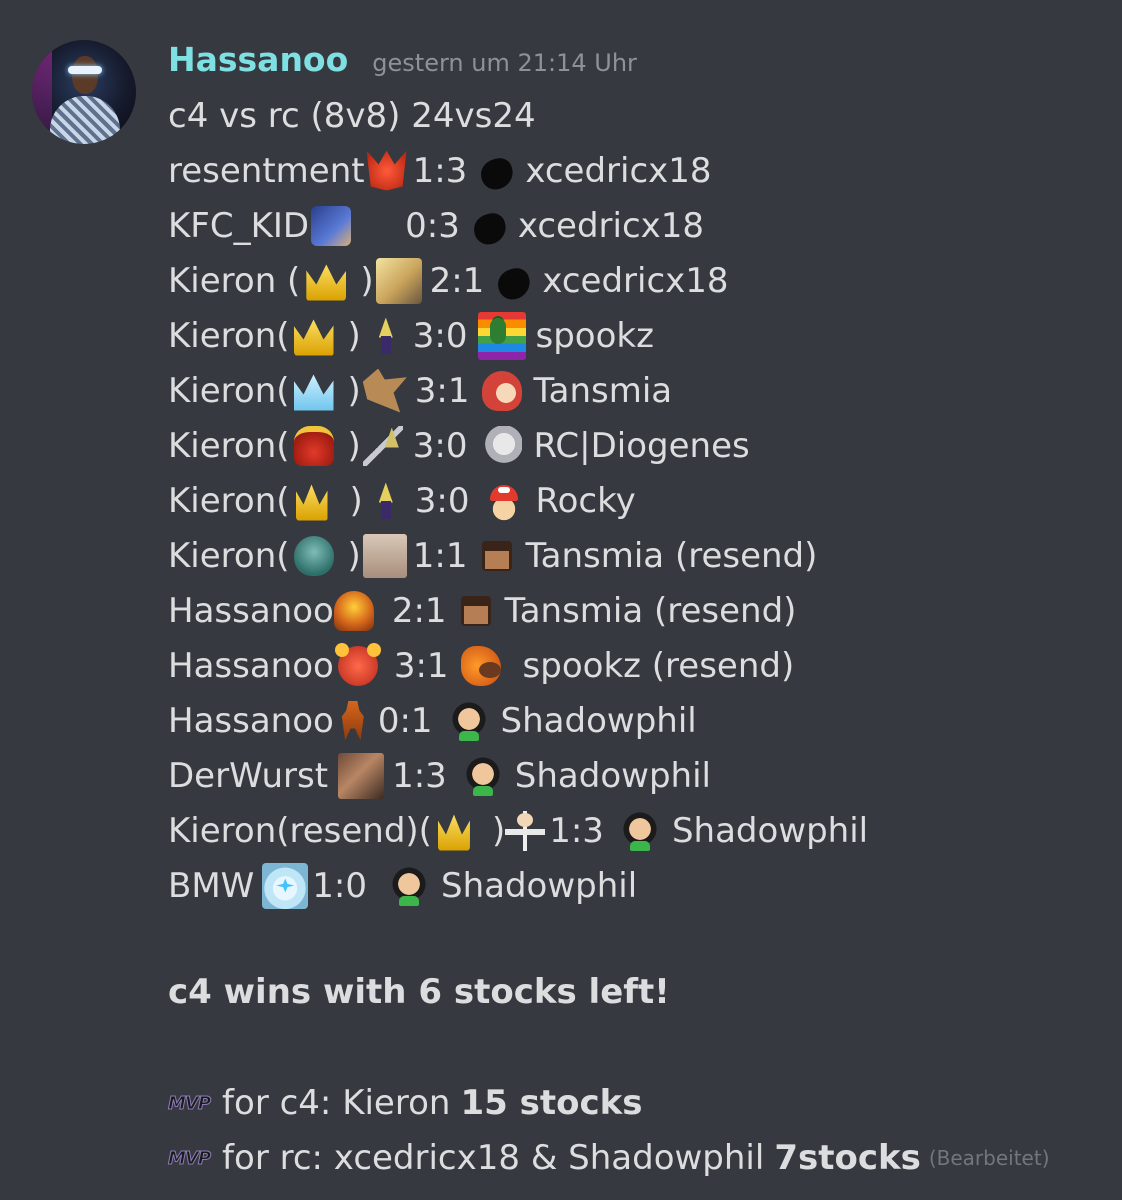 The width and height of the screenshot is (1122, 1200). Describe the element at coordinates (385, 336) in the screenshot. I see `cloud-chibi-icon` at that location.